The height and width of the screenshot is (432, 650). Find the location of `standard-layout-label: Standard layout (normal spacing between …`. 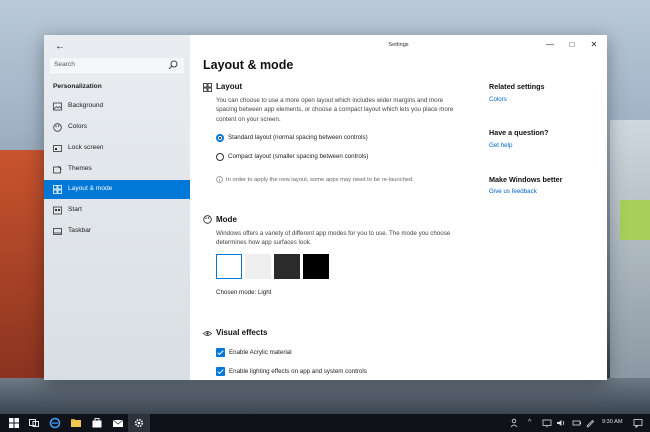

standard-layout-label: Standard layout (normal spacing between … is located at coordinates (298, 137).